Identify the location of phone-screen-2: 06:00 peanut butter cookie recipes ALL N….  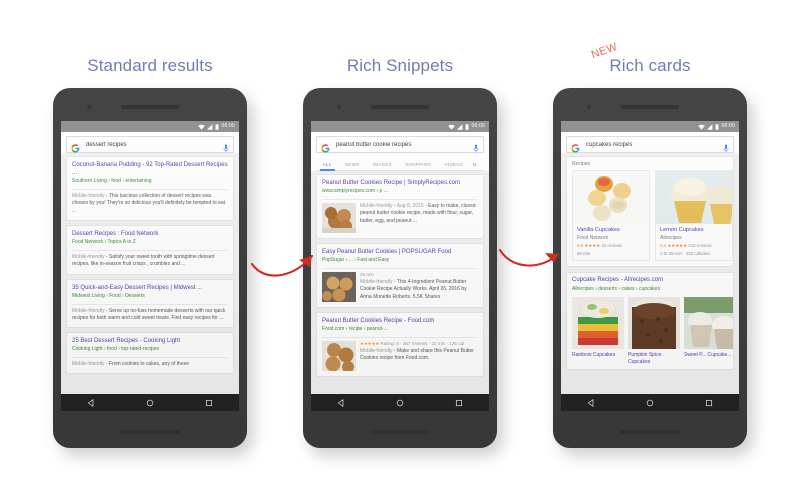
(400, 266).